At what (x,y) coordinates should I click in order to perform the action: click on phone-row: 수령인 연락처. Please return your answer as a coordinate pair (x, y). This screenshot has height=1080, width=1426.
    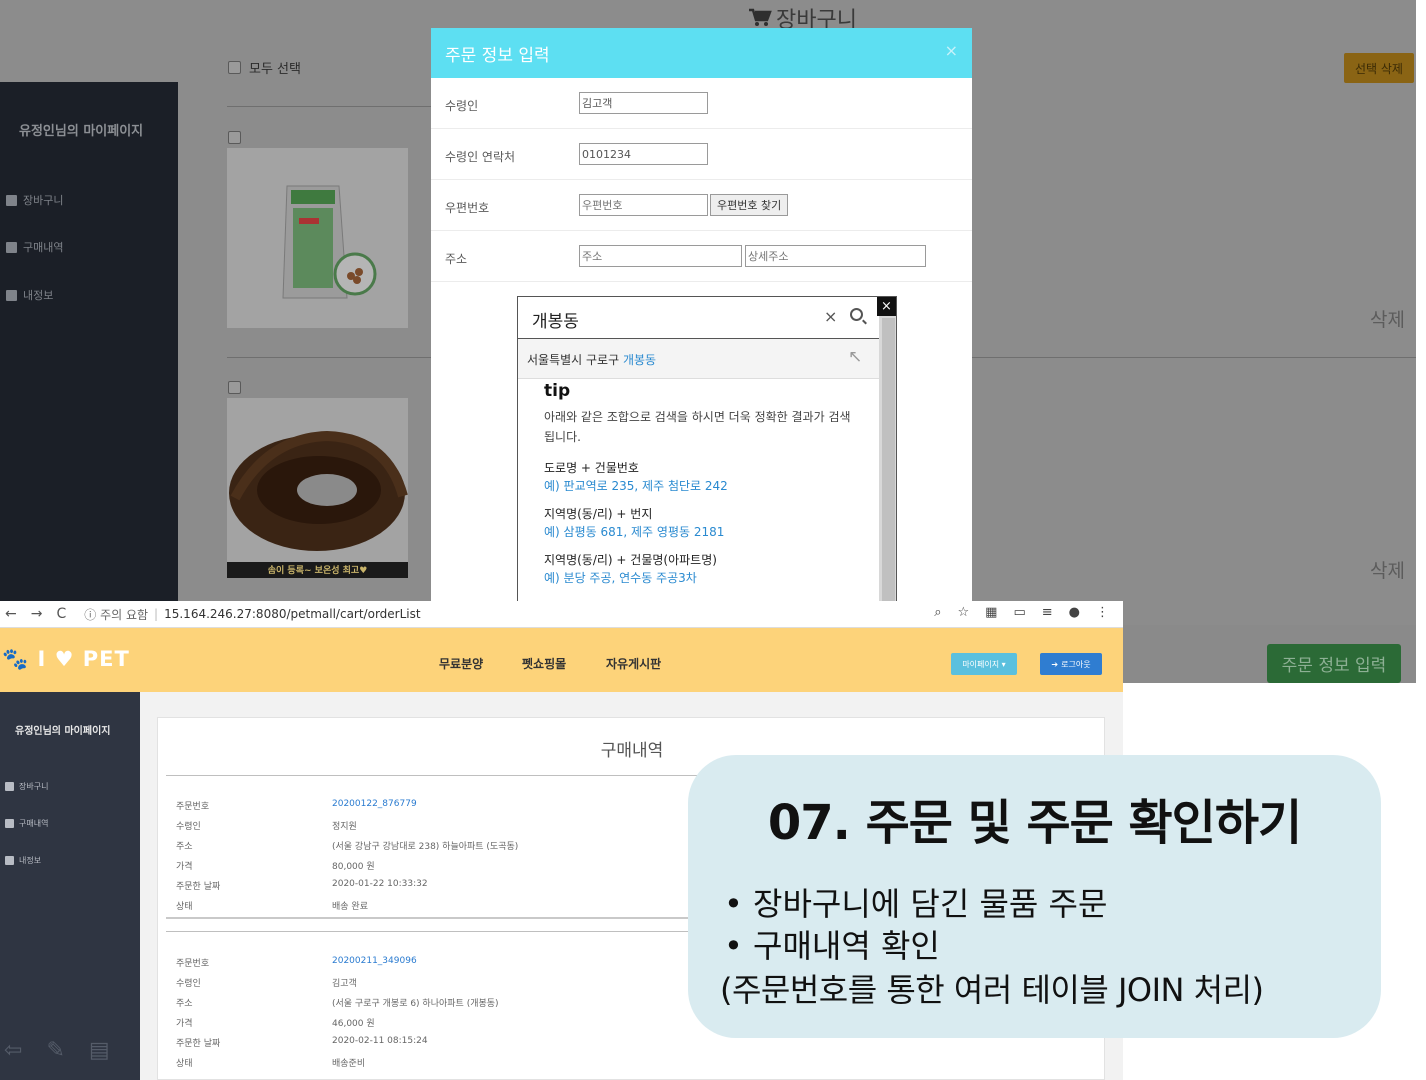
    Looking at the image, I should click on (701, 154).